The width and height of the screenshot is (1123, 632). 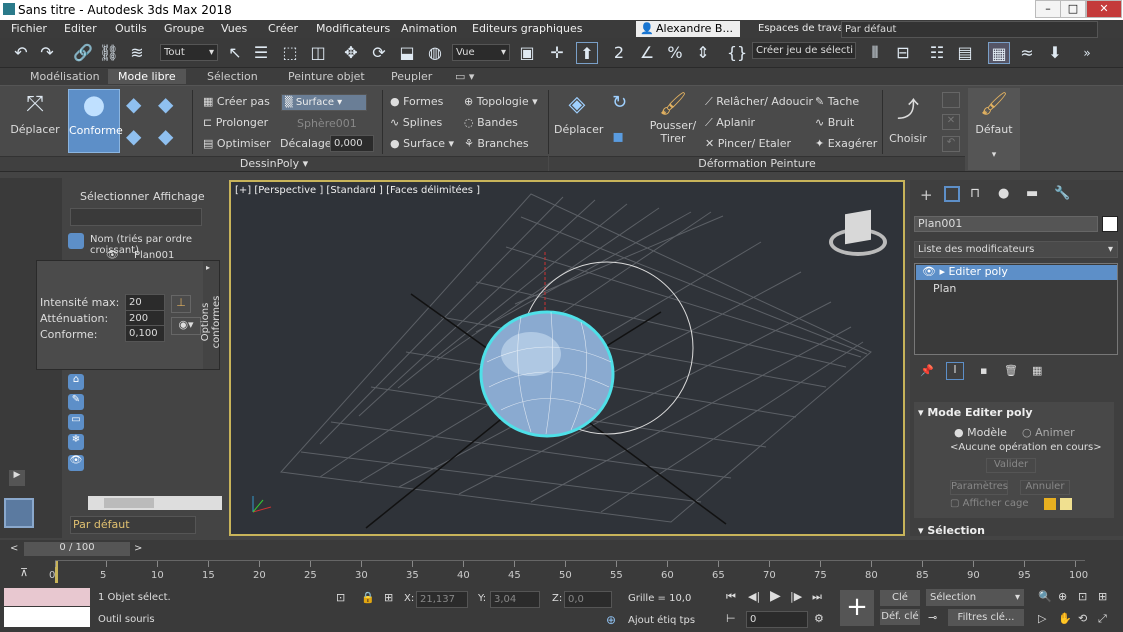 What do you see at coordinates (1055, 53) in the screenshot?
I see `material-editor-icon: ⬇` at bounding box center [1055, 53].